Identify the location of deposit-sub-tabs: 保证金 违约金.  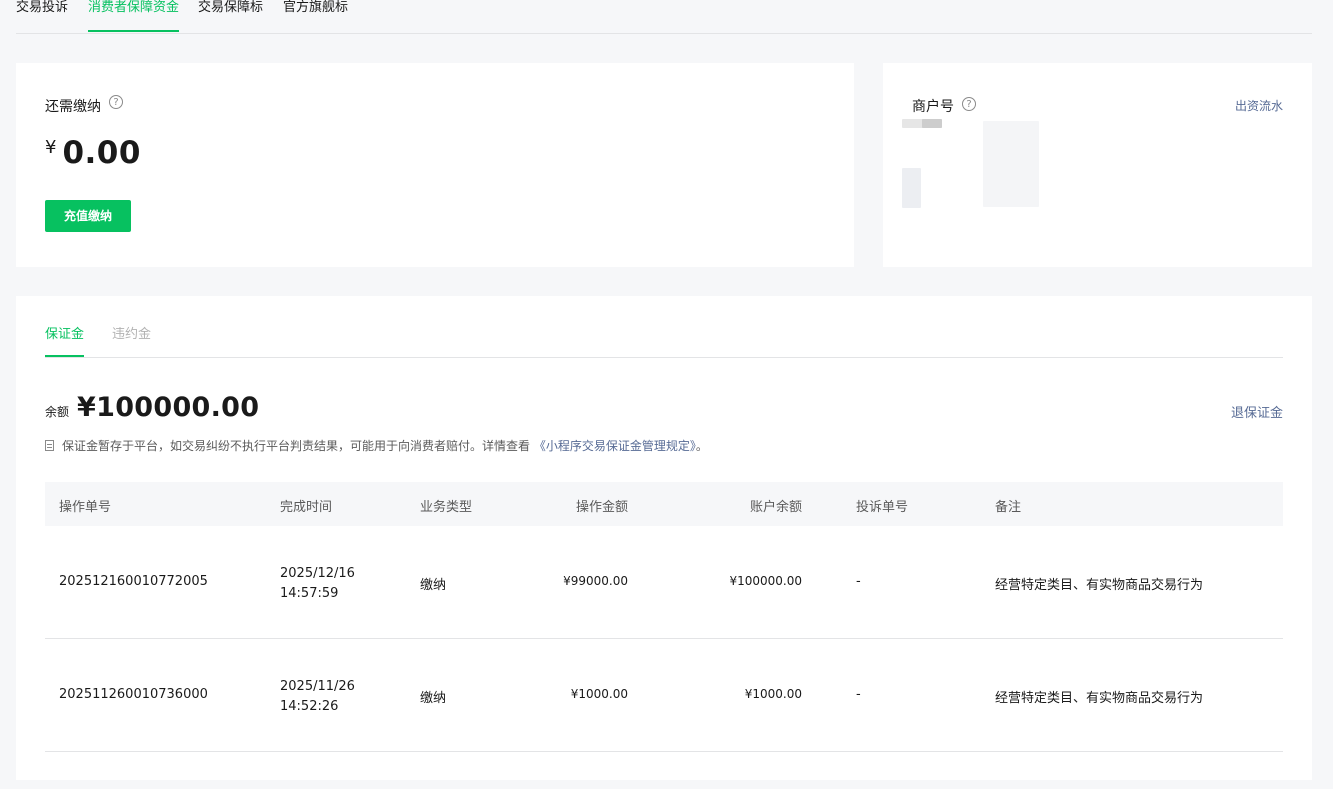
(664, 342).